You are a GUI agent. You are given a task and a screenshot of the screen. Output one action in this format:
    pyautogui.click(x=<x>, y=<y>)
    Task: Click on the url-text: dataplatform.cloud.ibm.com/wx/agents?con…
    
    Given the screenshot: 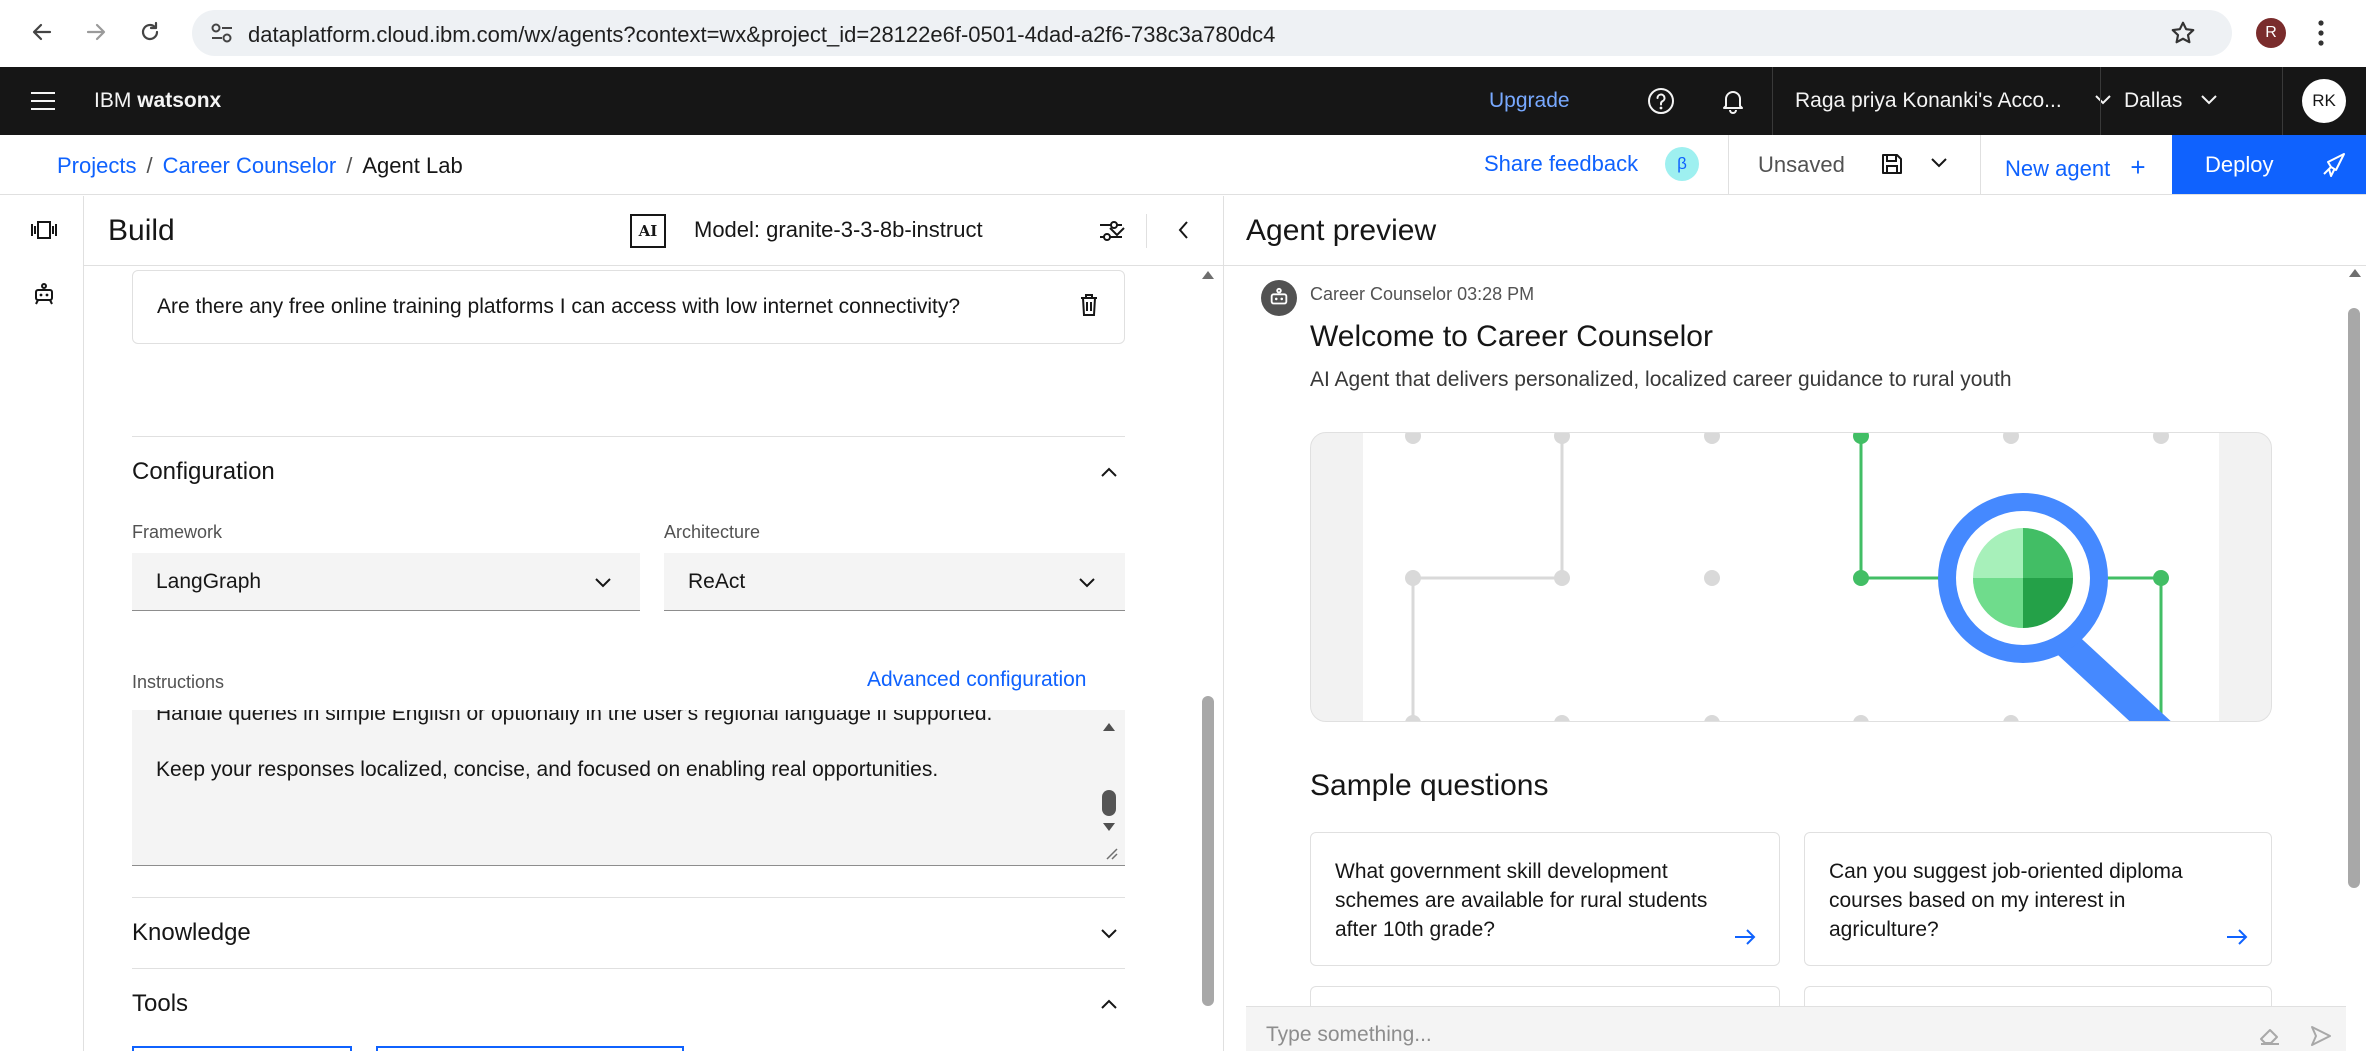 What is the action you would take?
    pyautogui.click(x=762, y=34)
    